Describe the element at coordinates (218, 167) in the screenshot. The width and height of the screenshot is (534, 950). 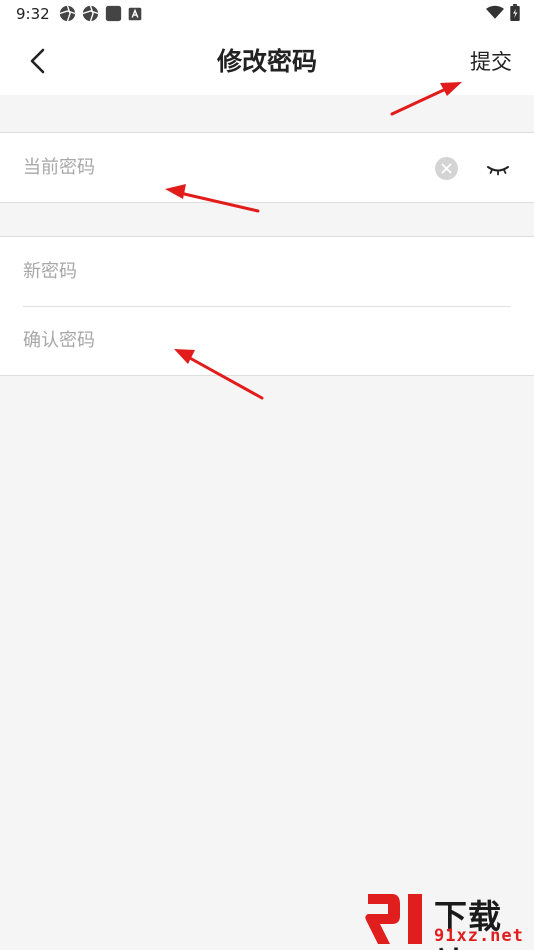
I see `current-password-input` at that location.